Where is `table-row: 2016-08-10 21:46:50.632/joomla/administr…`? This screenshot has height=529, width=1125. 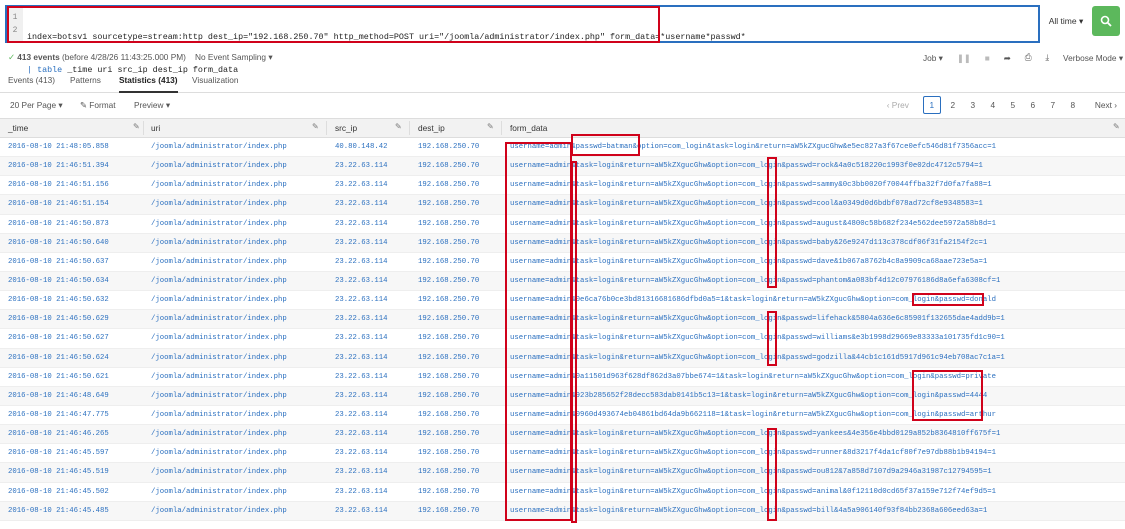
table-row: 2016-08-10 21:46:50.632/joomla/administr… is located at coordinates (562, 301).